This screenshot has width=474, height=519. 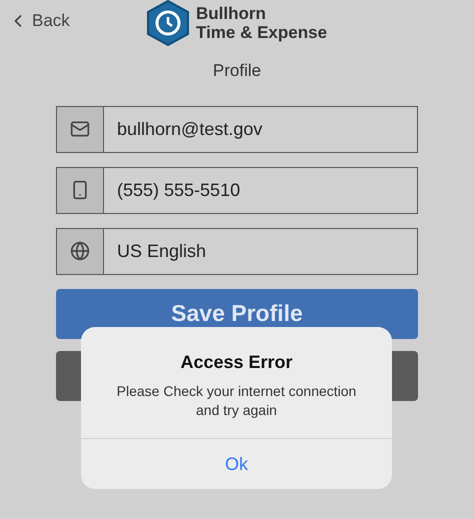 What do you see at coordinates (231, 13) in the screenshot?
I see `app-name: Bullhorn` at bounding box center [231, 13].